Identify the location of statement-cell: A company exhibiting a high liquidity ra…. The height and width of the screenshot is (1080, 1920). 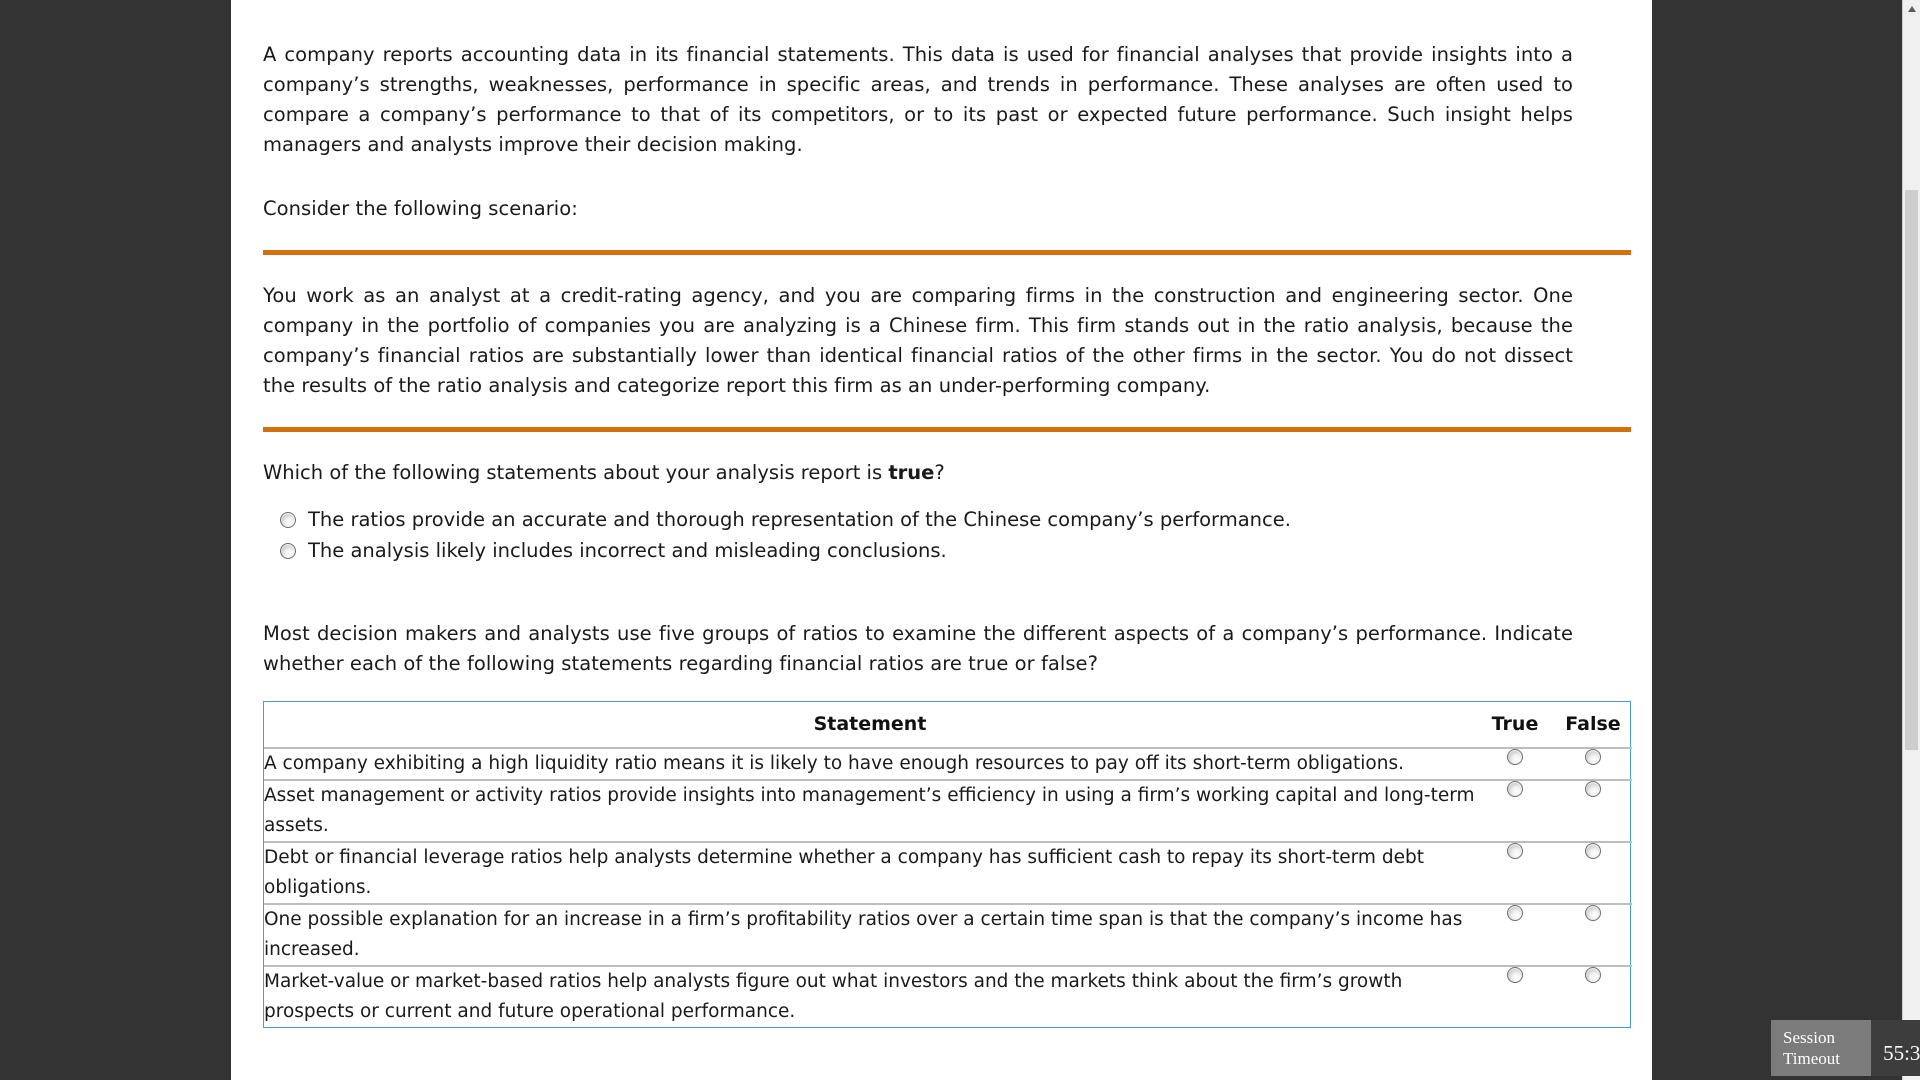
(870, 764).